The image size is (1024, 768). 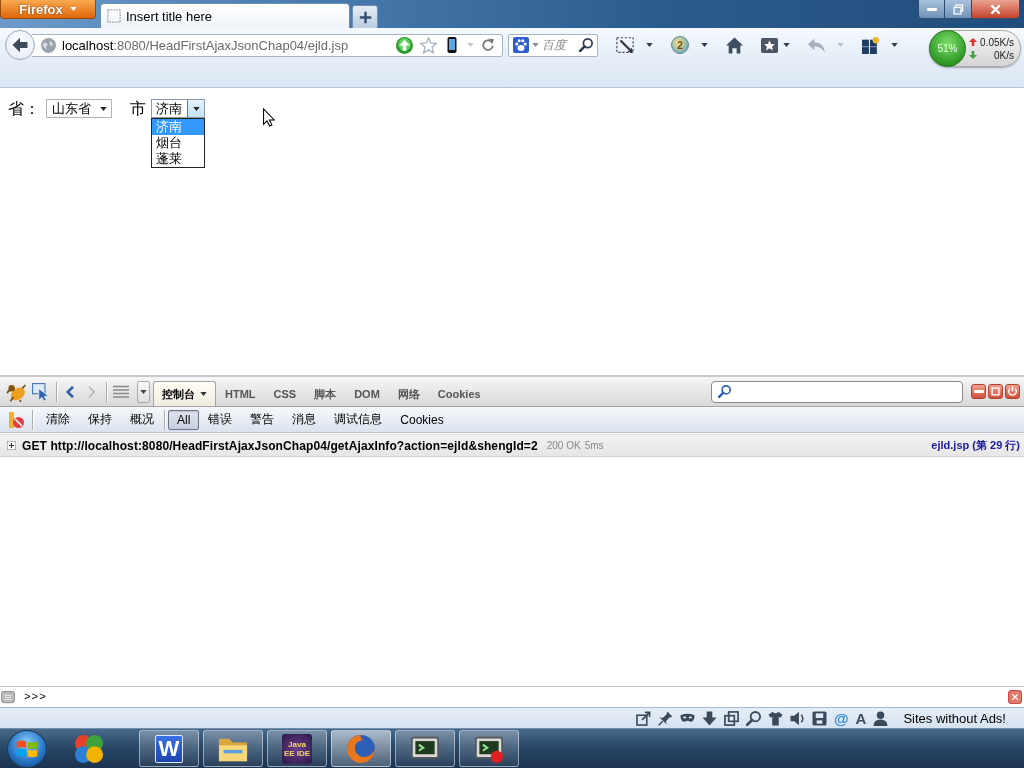 What do you see at coordinates (973, 42) in the screenshot?
I see `arrow-up-icon` at bounding box center [973, 42].